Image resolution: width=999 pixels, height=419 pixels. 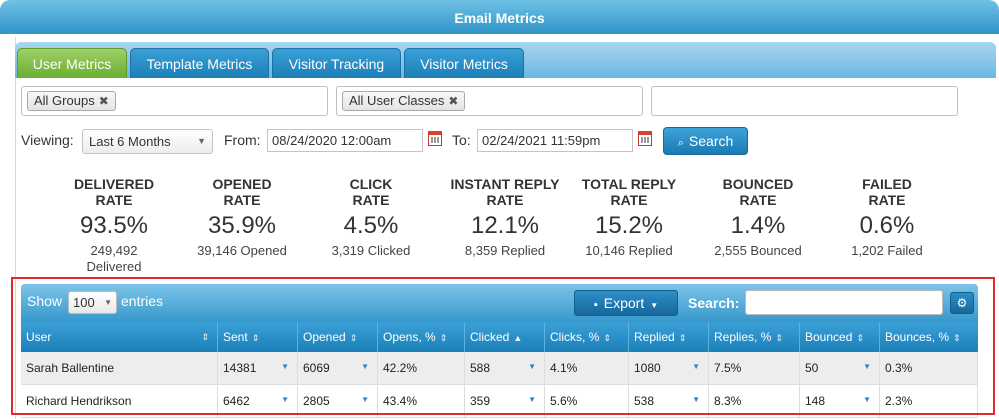 I want to click on metric-click: CLICK RATE 4.5% 3,319 Clicked, so click(x=371, y=217).